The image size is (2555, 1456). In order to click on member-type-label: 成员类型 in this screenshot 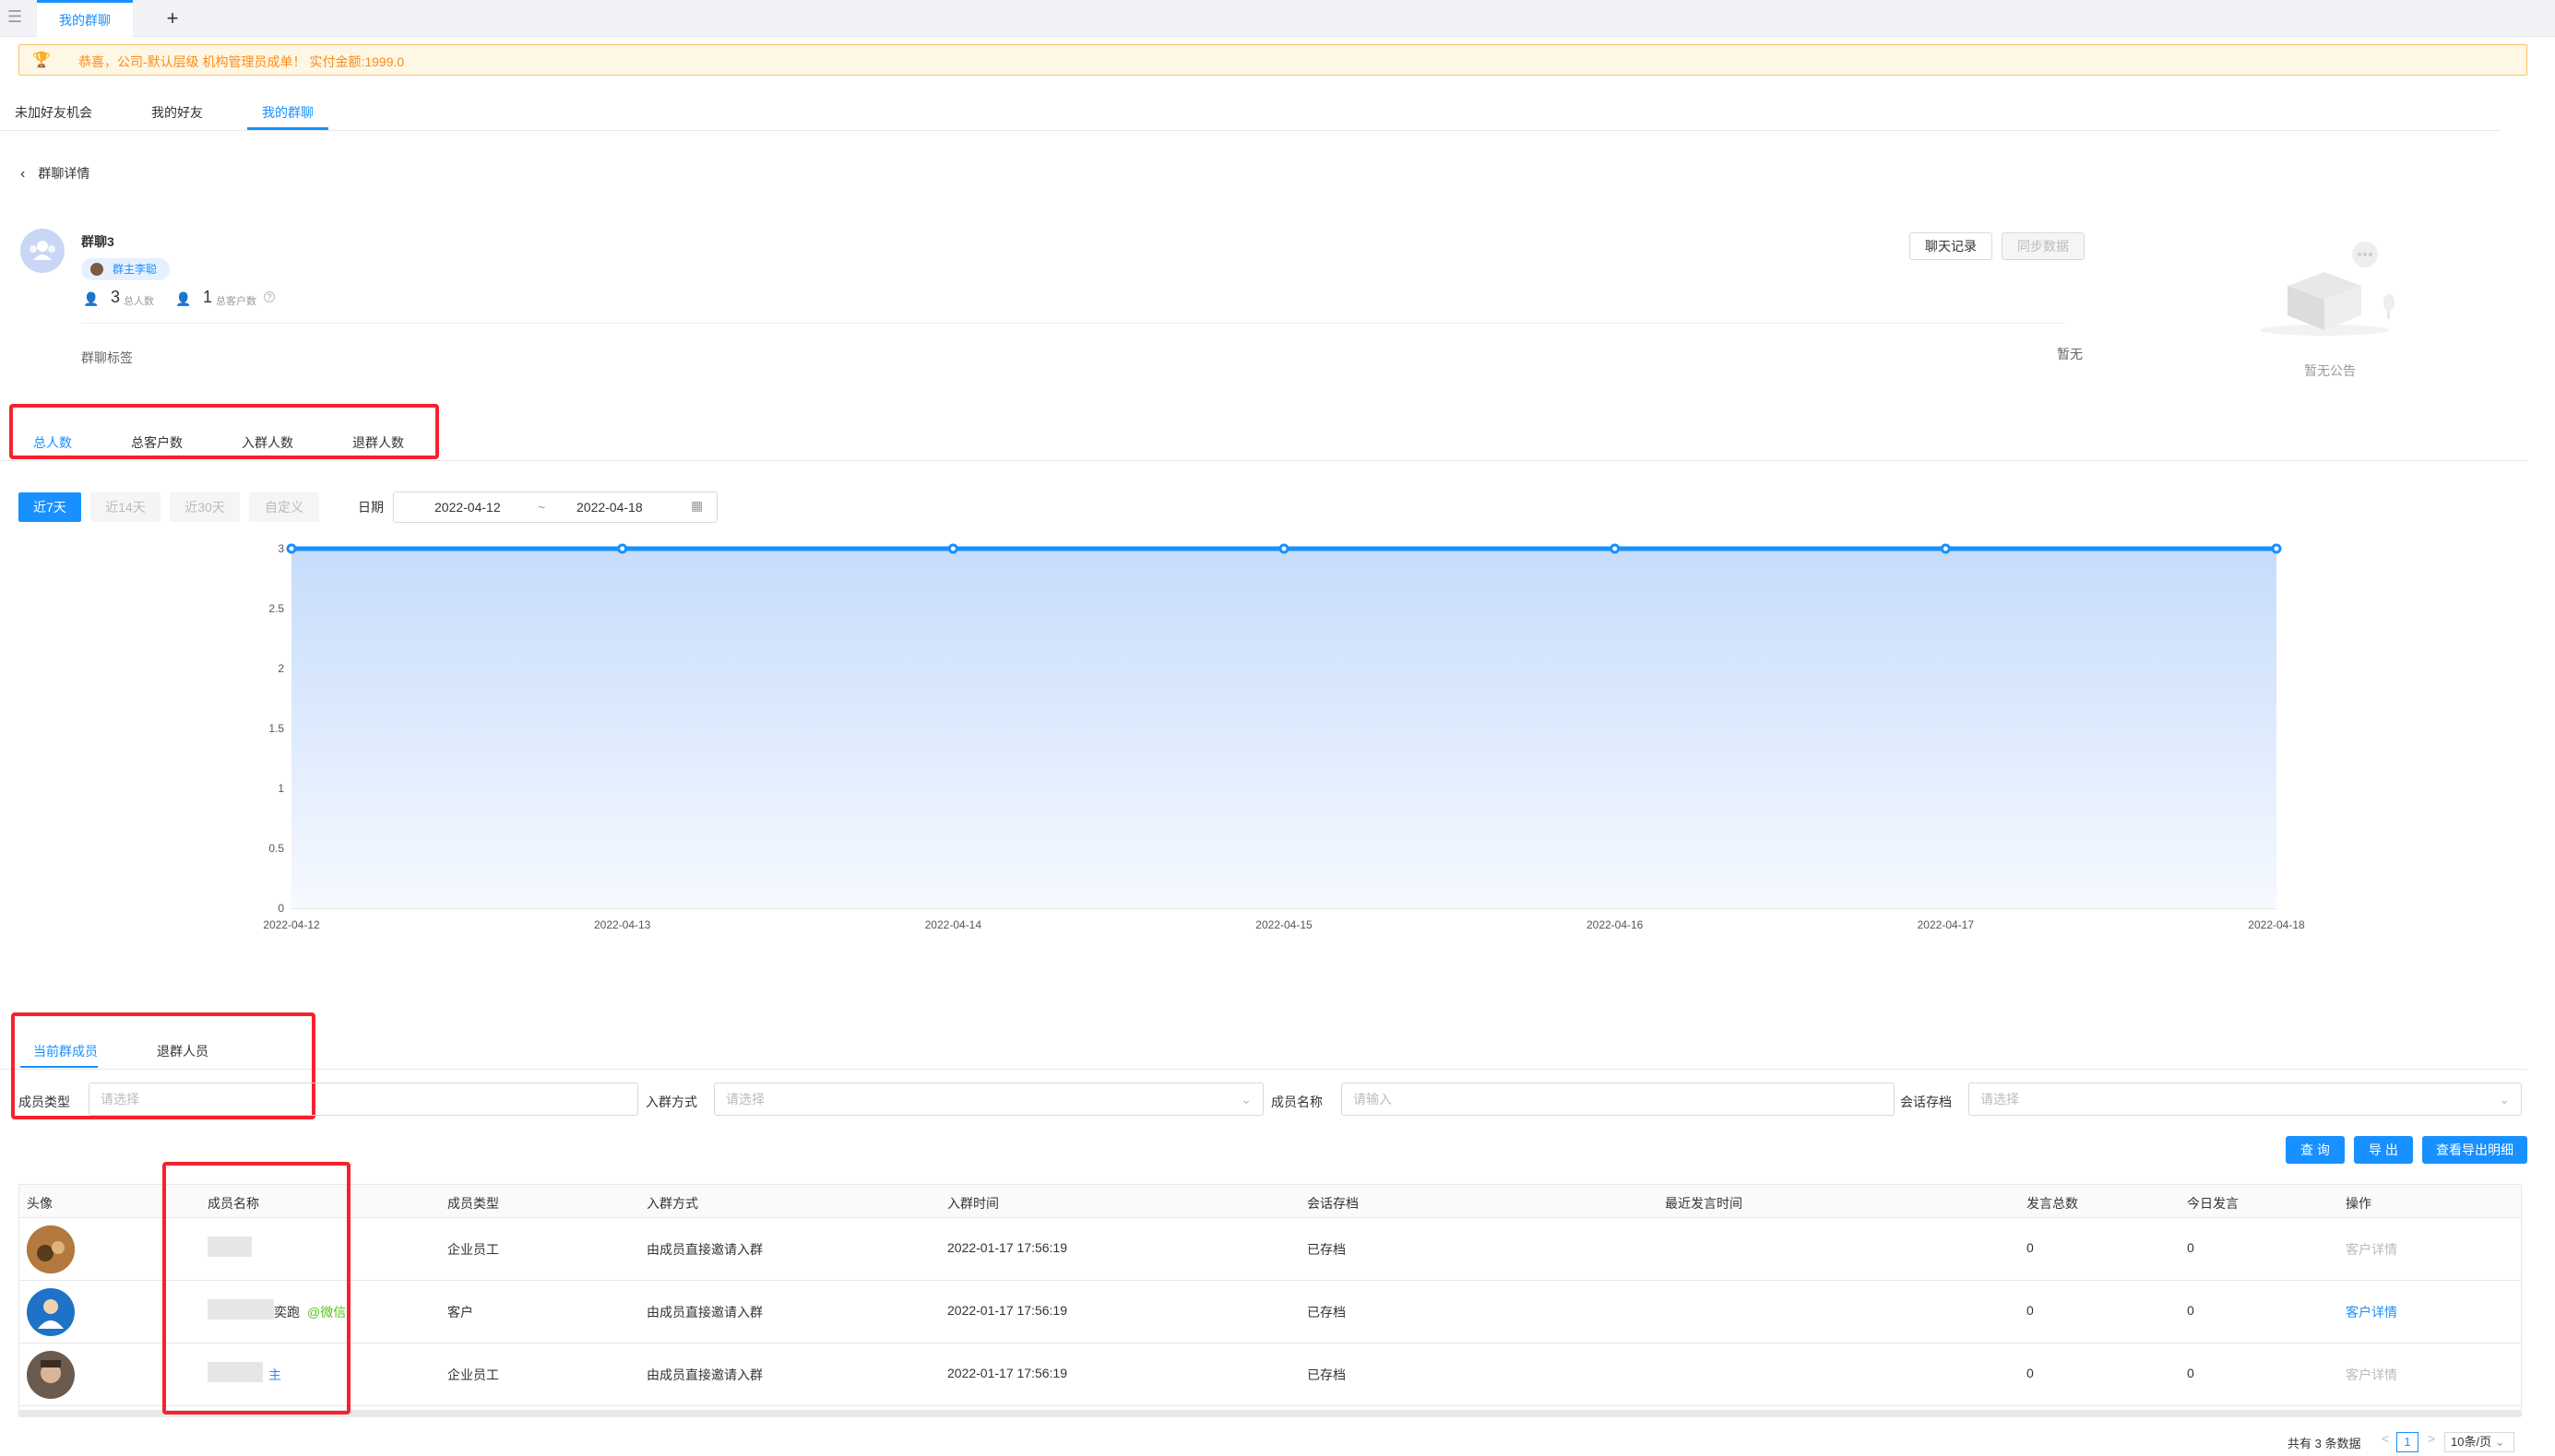, I will do `click(44, 1102)`.